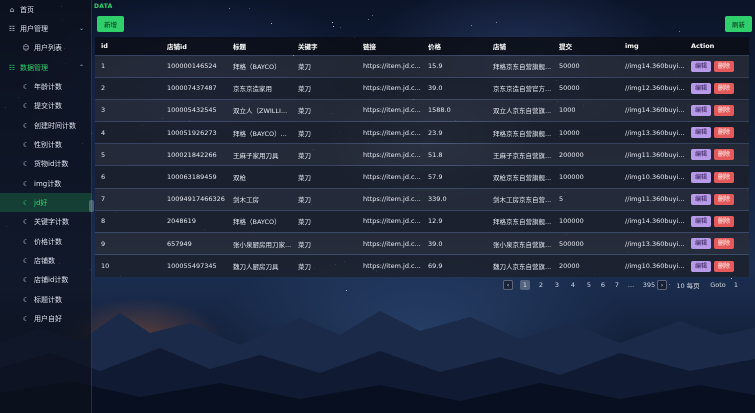 The image size is (755, 413). I want to click on sidebar-item: ☾ 店铺数, so click(46, 260).